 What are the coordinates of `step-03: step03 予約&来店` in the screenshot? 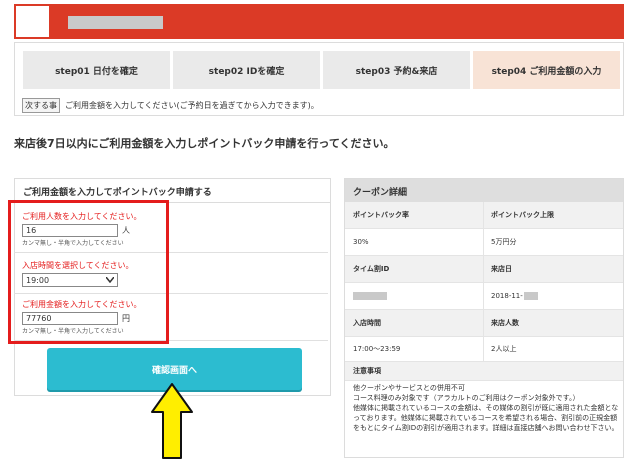 It's located at (396, 70).